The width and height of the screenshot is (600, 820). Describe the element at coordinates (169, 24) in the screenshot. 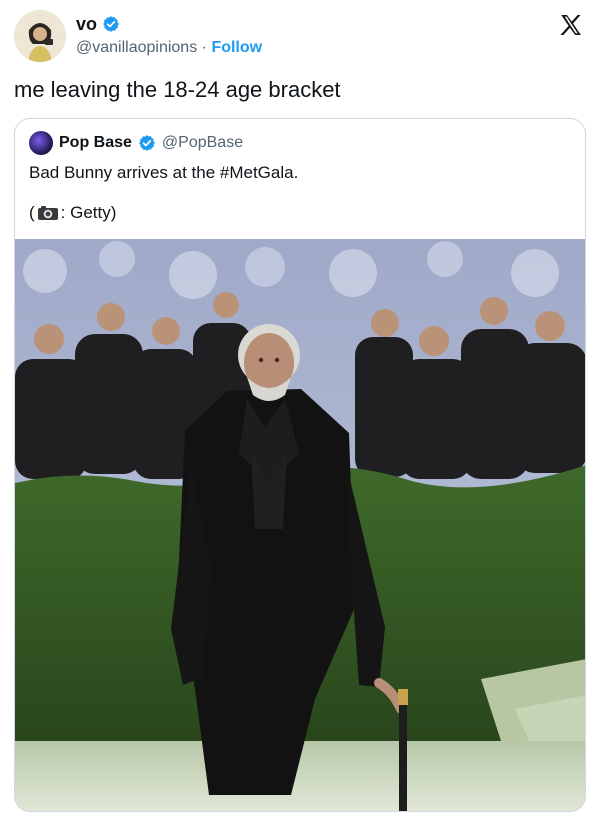

I see `author-name-row: vo` at that location.